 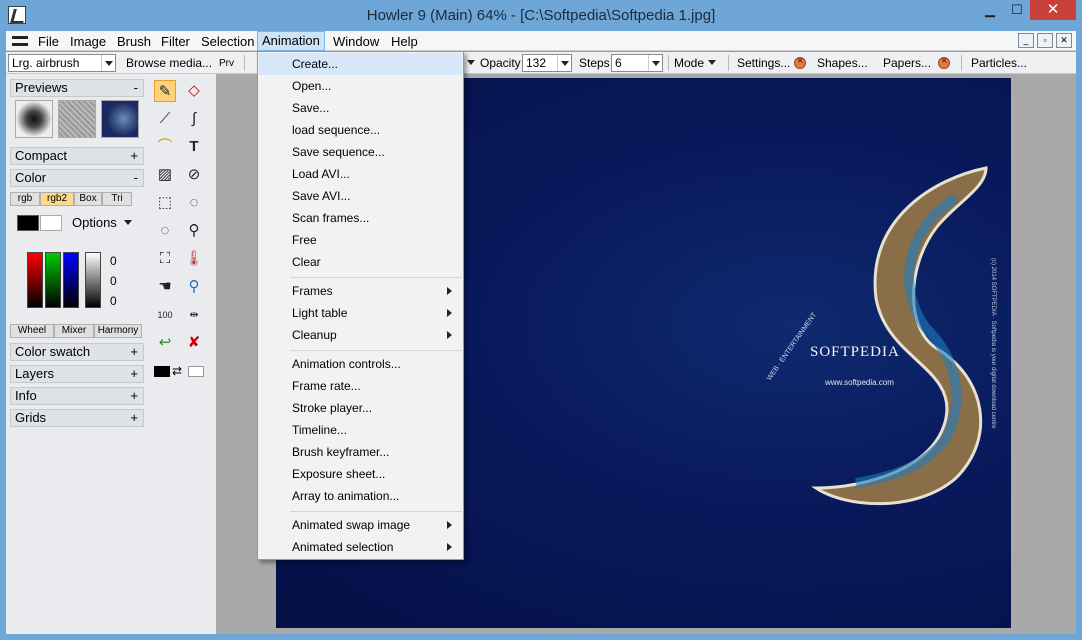 I want to click on menu-brush: Brush, so click(x=134, y=41).